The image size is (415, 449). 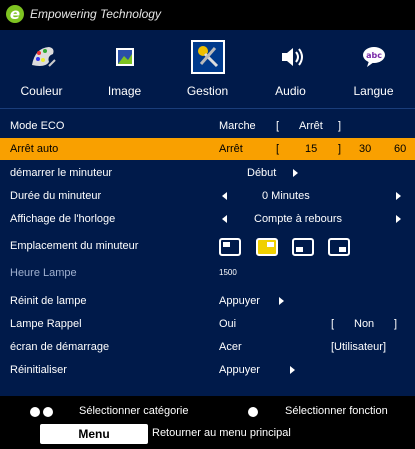 What do you see at coordinates (303, 247) in the screenshot?
I see `position-bottom-left-icon` at bounding box center [303, 247].